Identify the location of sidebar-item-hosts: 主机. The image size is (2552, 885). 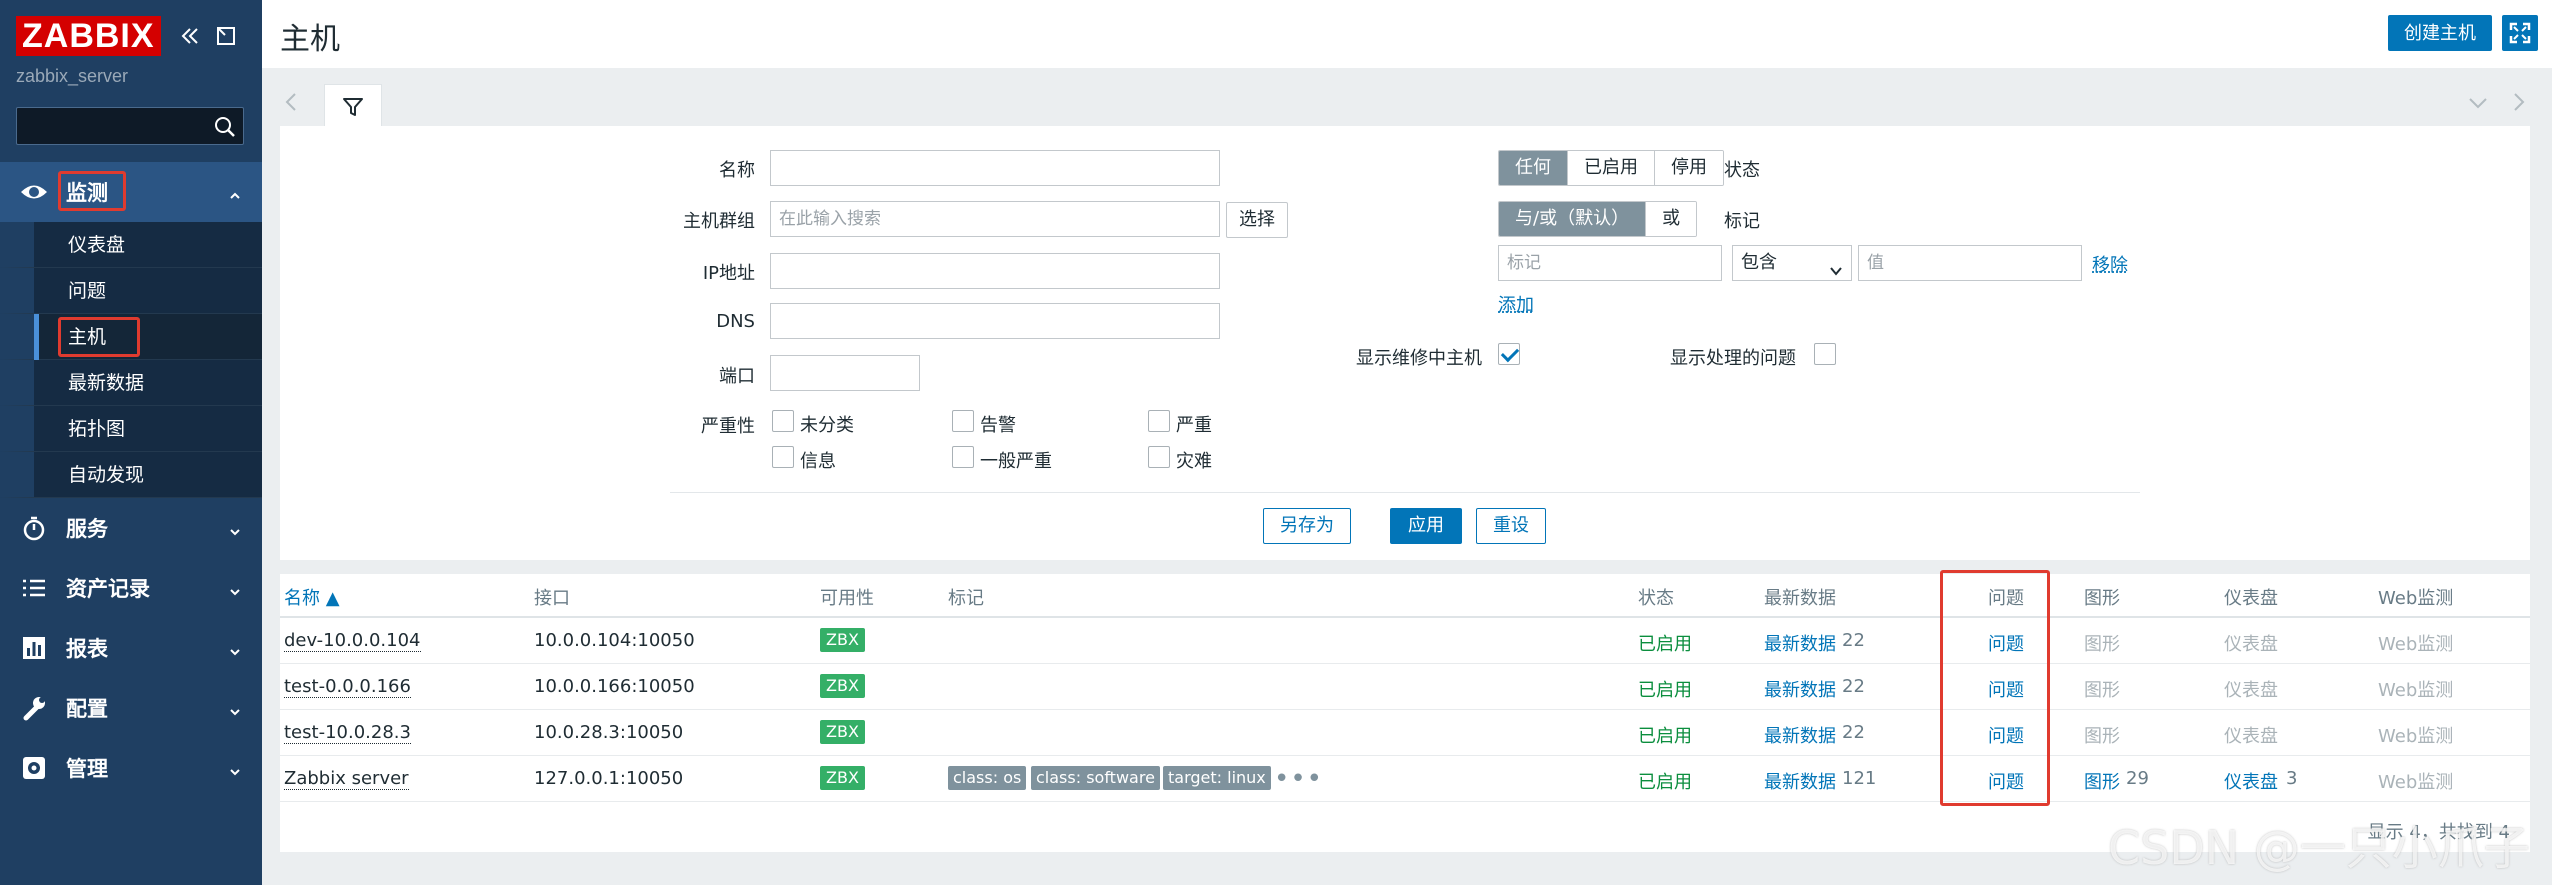
(131, 337).